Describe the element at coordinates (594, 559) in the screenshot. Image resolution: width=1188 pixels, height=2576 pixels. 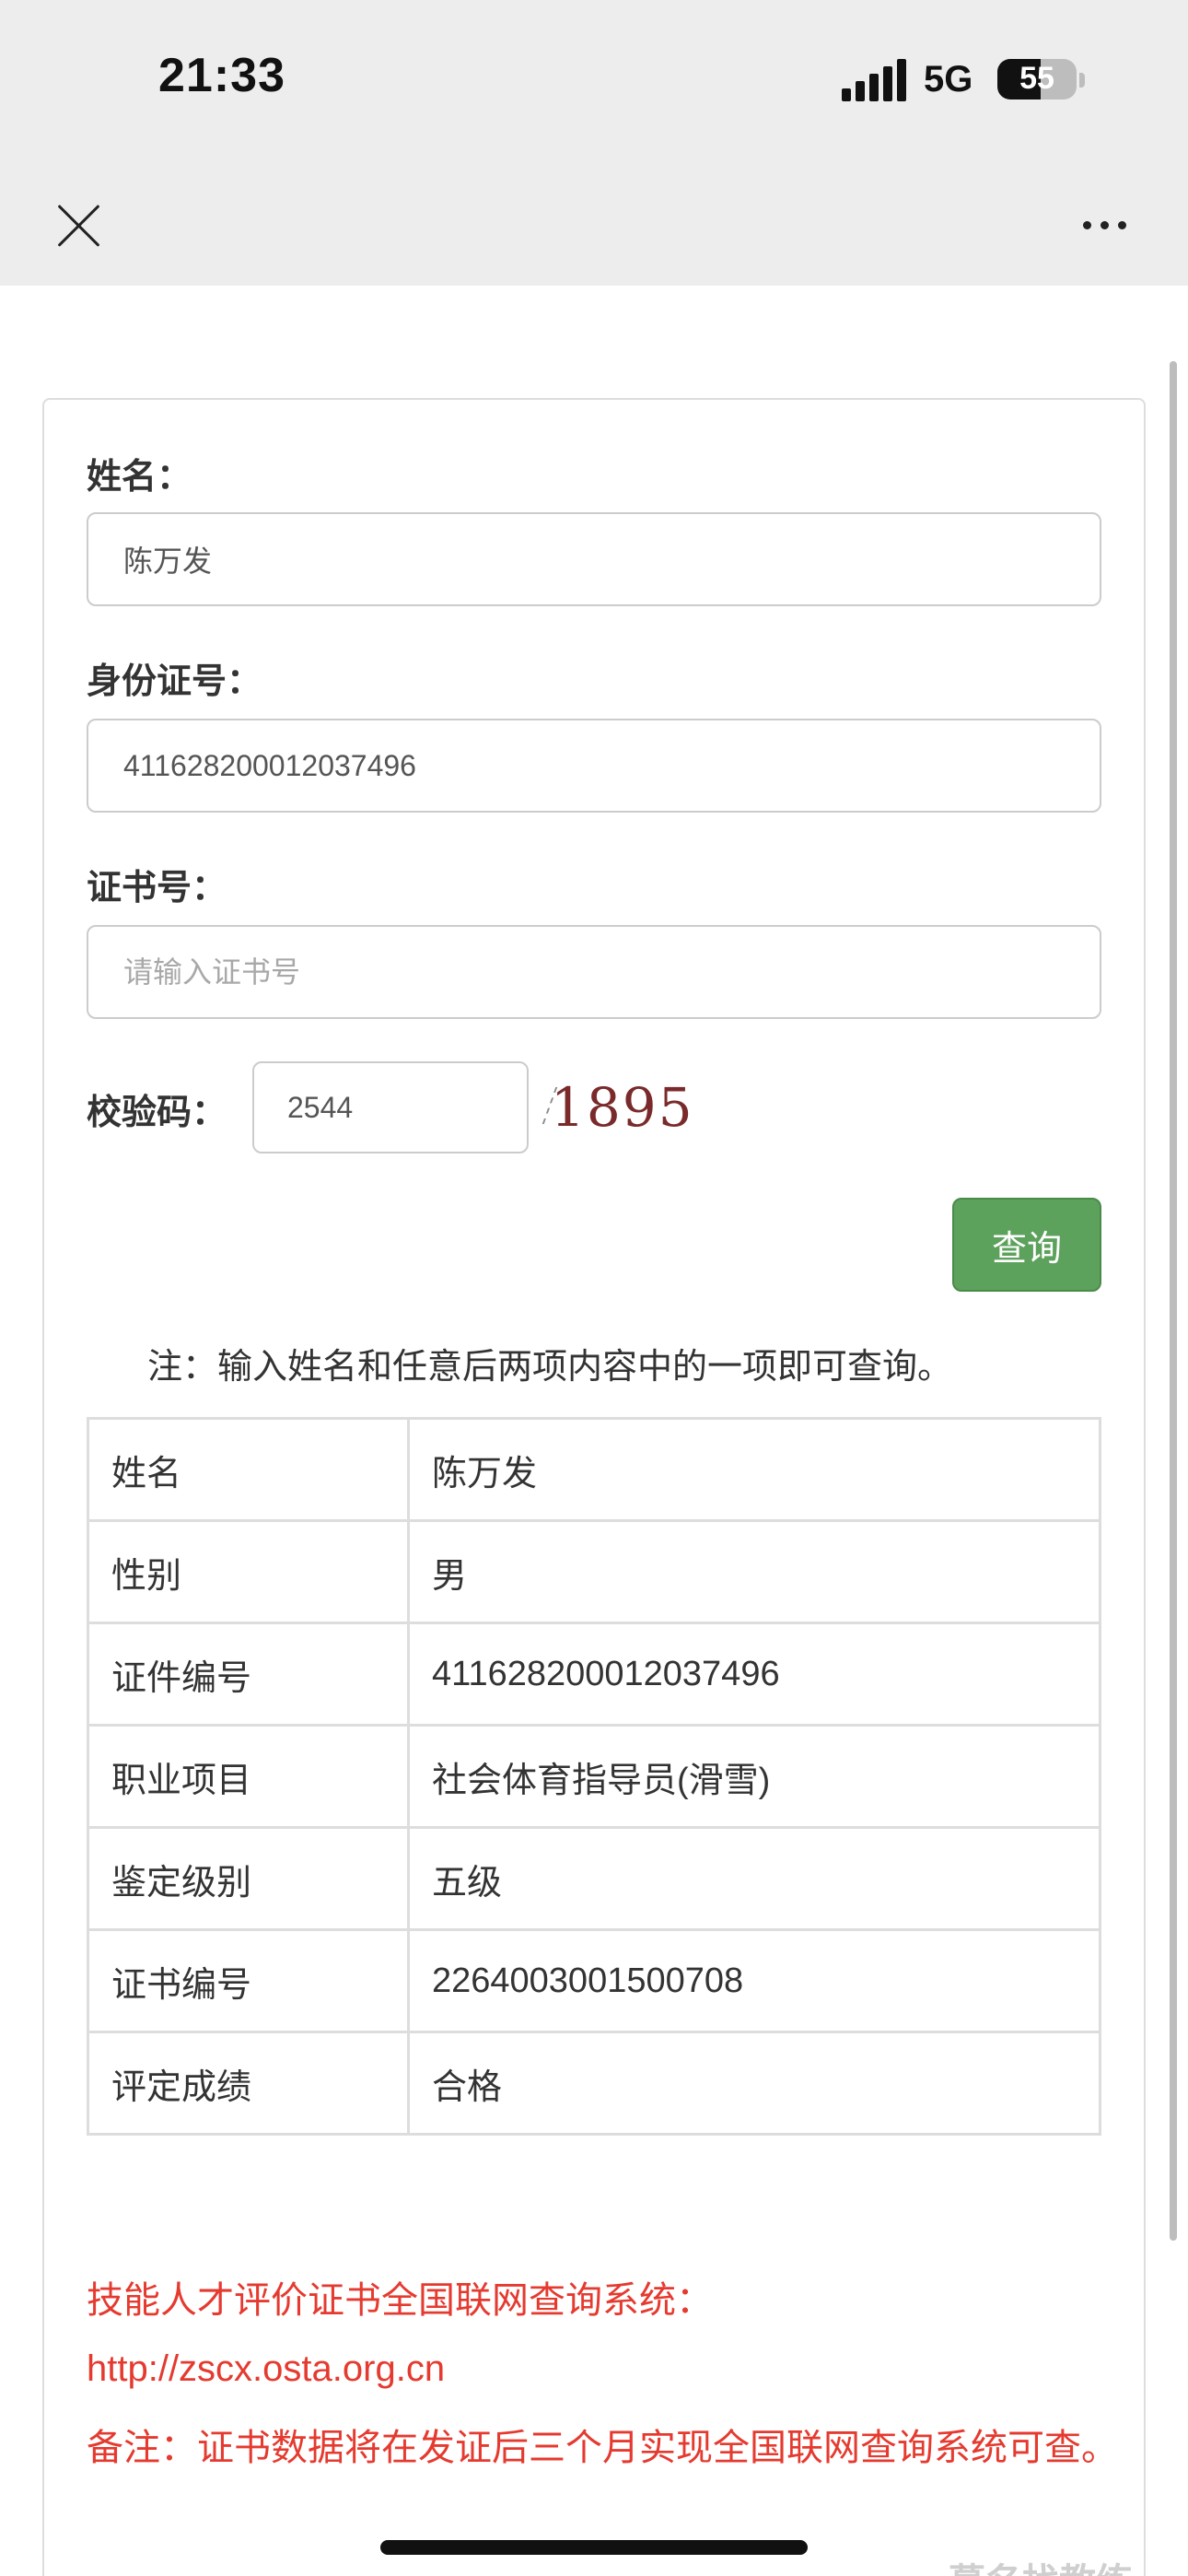
I see `name-input` at that location.